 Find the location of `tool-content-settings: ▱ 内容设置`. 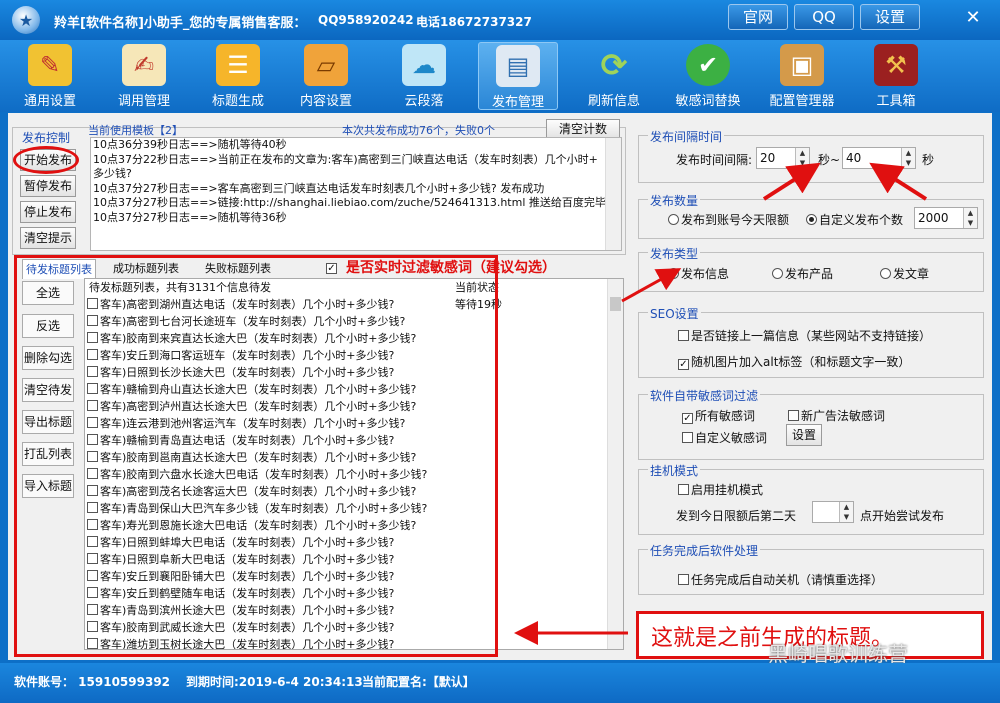

tool-content-settings: ▱ 内容设置 is located at coordinates (326, 76).